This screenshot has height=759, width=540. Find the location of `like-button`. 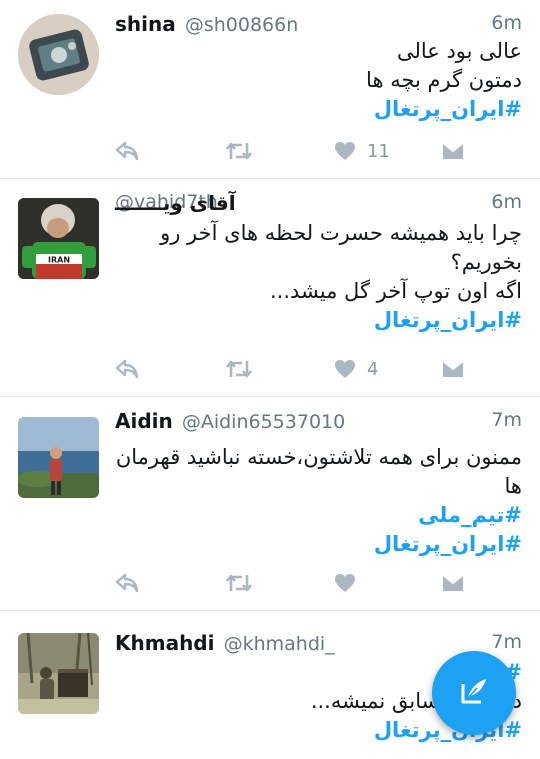

like-button is located at coordinates (350, 583).